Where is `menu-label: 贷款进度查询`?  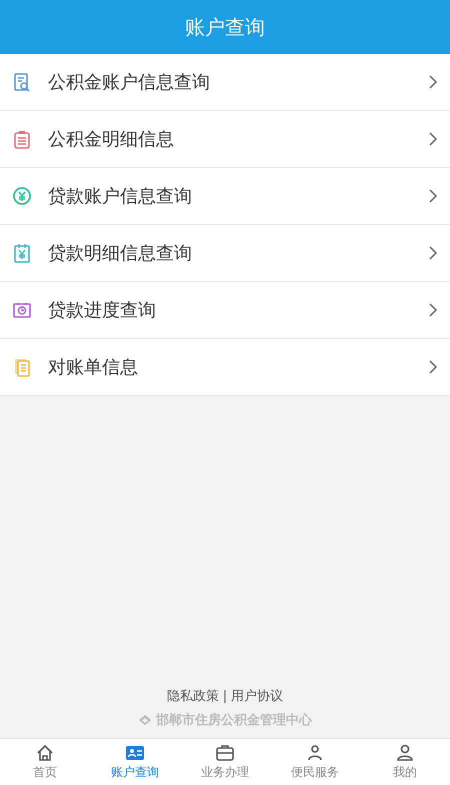
menu-label: 贷款进度查询 is located at coordinates (102, 310).